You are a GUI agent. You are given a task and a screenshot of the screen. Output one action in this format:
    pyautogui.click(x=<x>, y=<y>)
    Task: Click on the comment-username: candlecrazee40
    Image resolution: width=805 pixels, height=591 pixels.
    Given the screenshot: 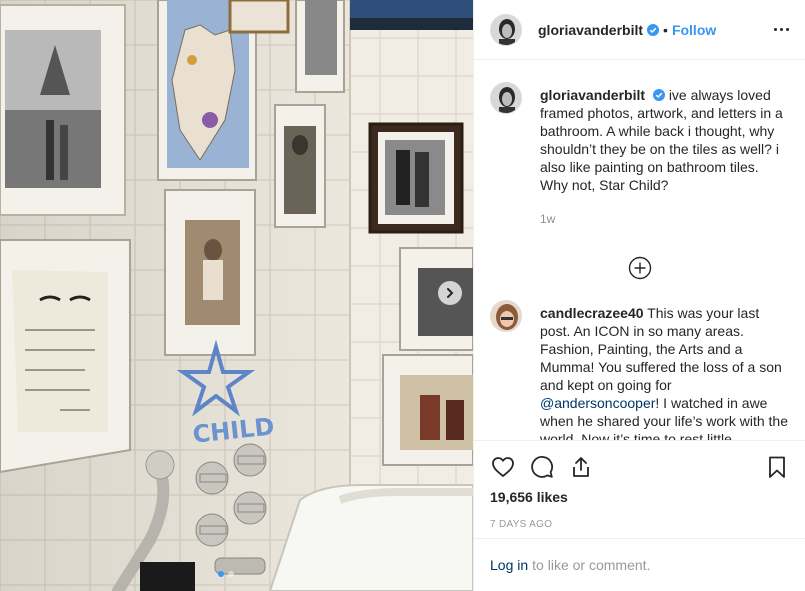 What is the action you would take?
    pyautogui.click(x=592, y=313)
    